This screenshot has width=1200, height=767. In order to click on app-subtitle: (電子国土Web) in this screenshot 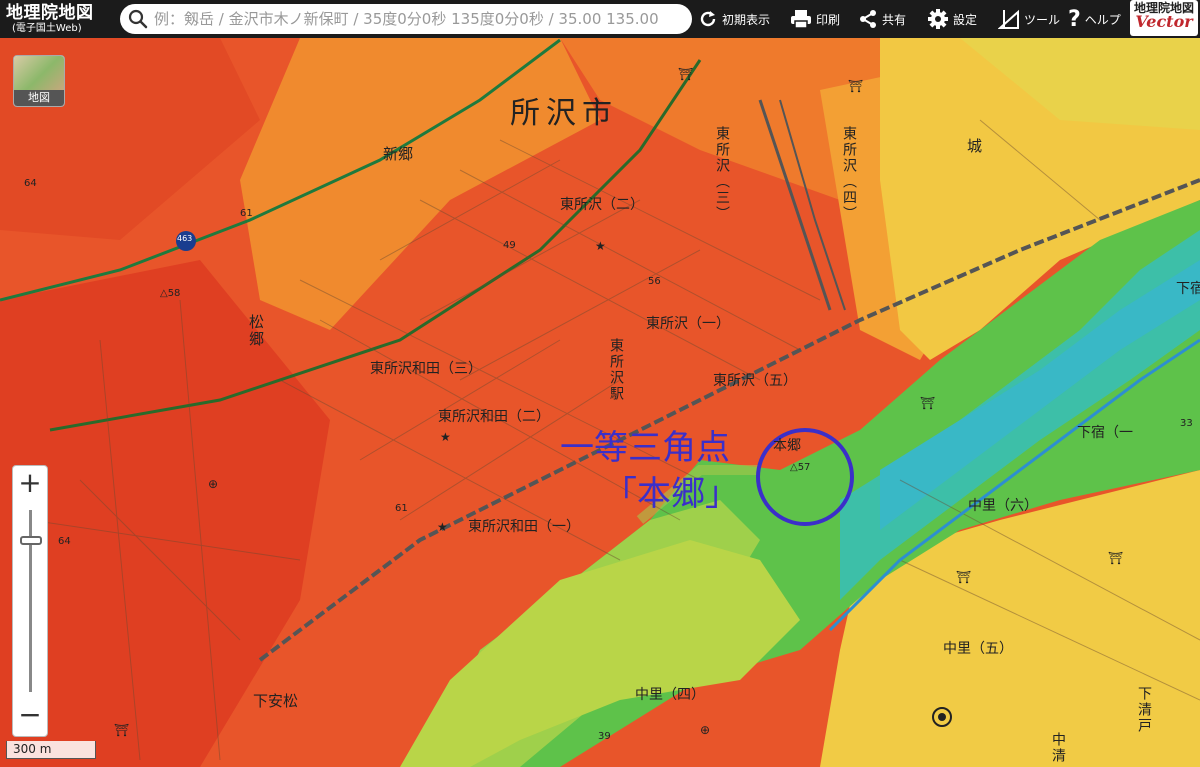, I will do `click(47, 28)`.